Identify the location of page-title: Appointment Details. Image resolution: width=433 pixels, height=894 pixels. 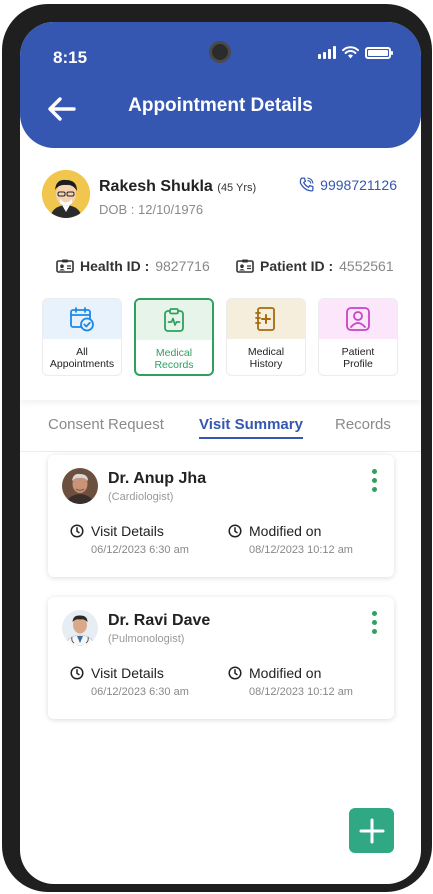
(220, 105).